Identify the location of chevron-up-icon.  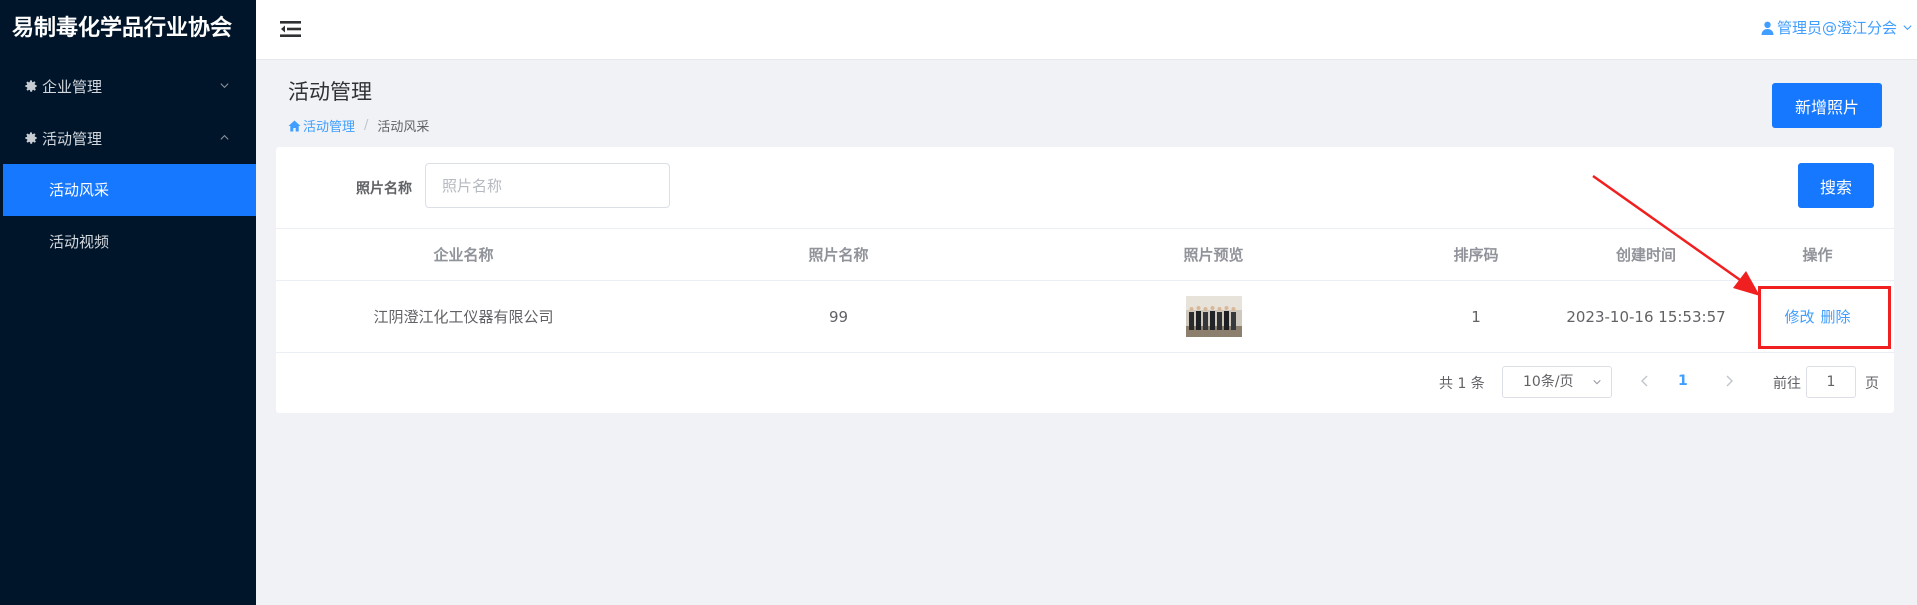
(224, 137).